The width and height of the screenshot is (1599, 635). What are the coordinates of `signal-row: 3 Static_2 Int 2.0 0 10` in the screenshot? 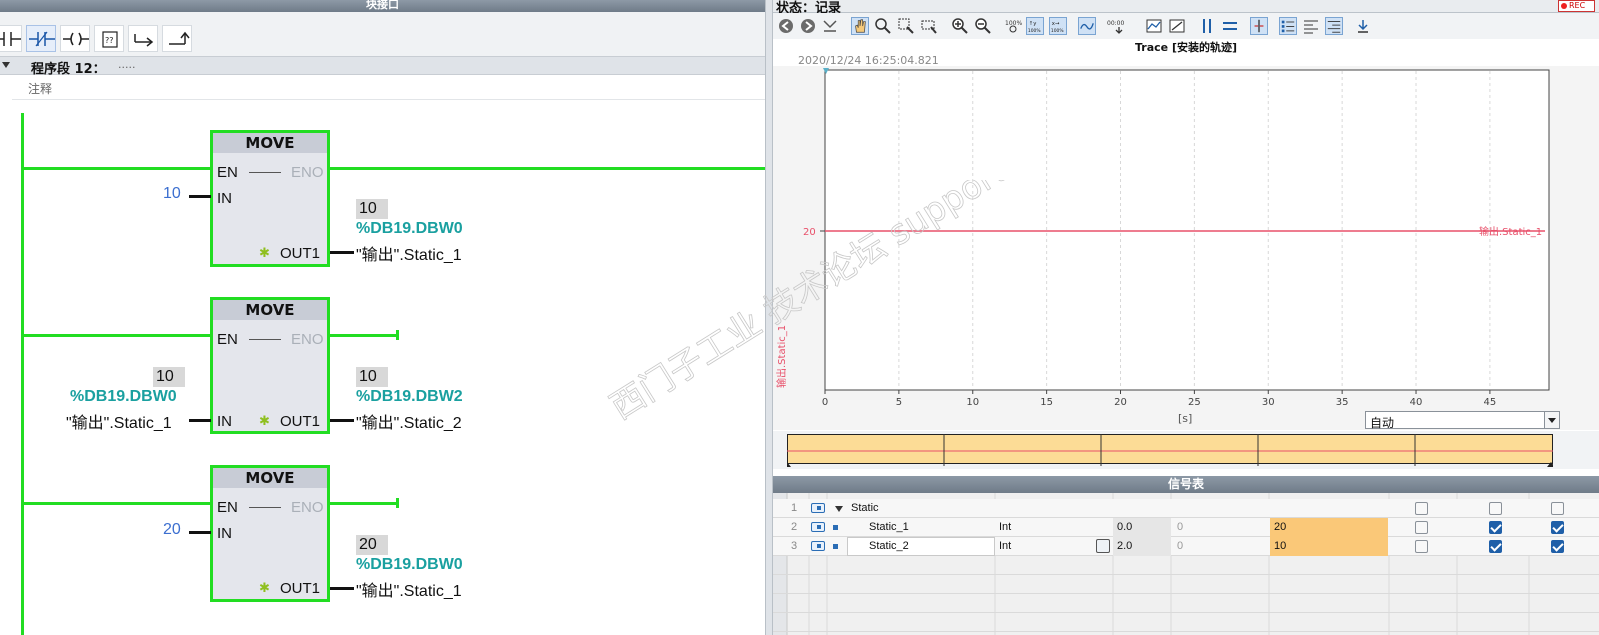 It's located at (1186, 546).